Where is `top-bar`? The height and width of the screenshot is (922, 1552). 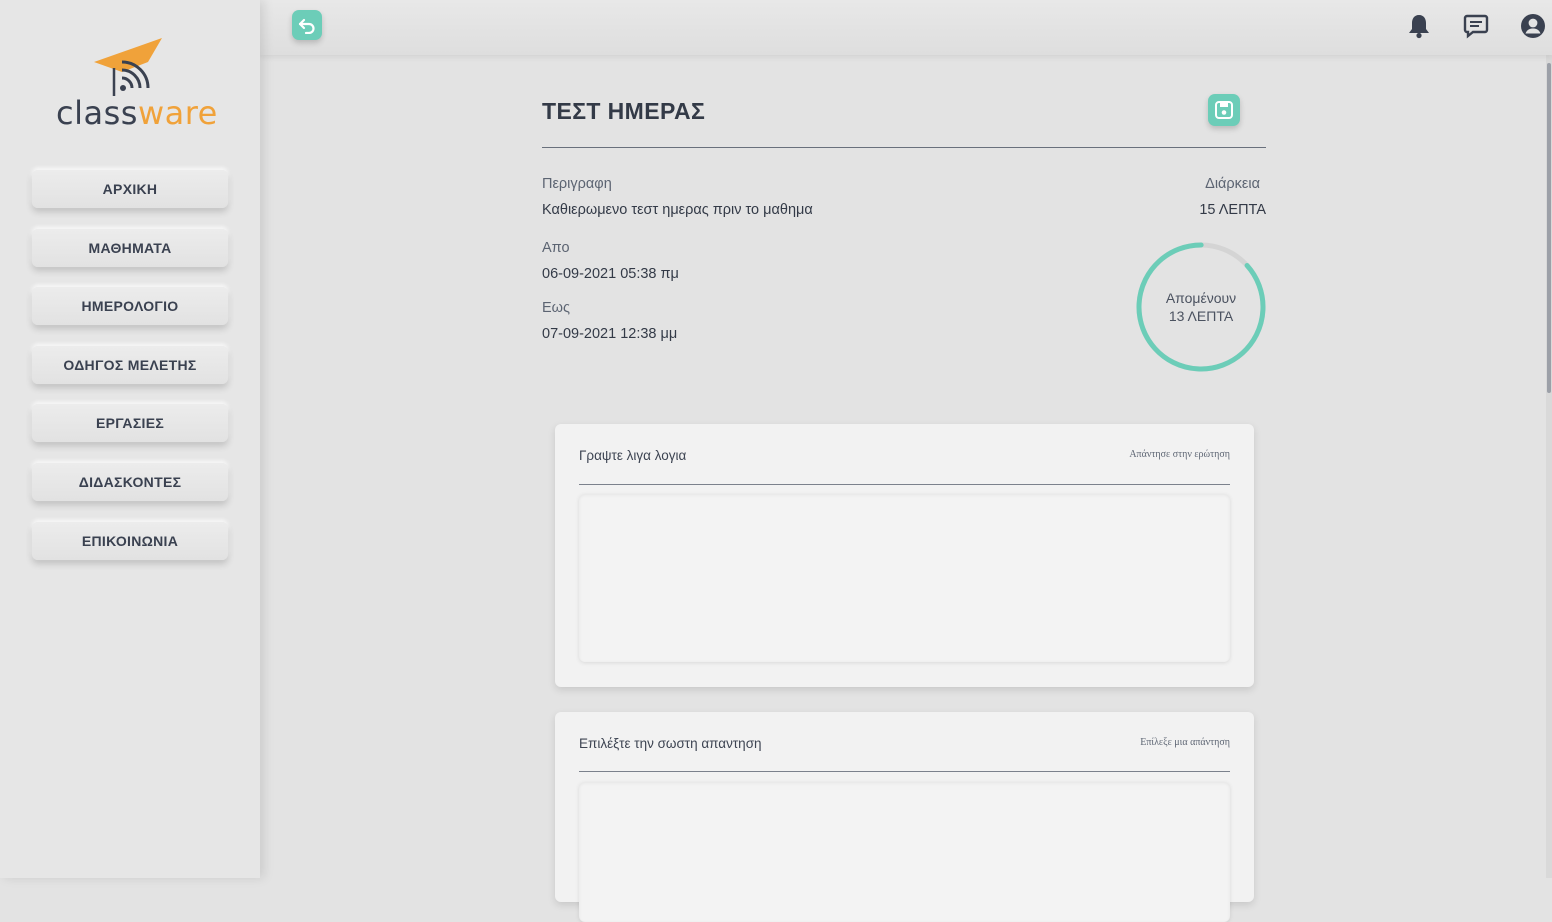 top-bar is located at coordinates (906, 27).